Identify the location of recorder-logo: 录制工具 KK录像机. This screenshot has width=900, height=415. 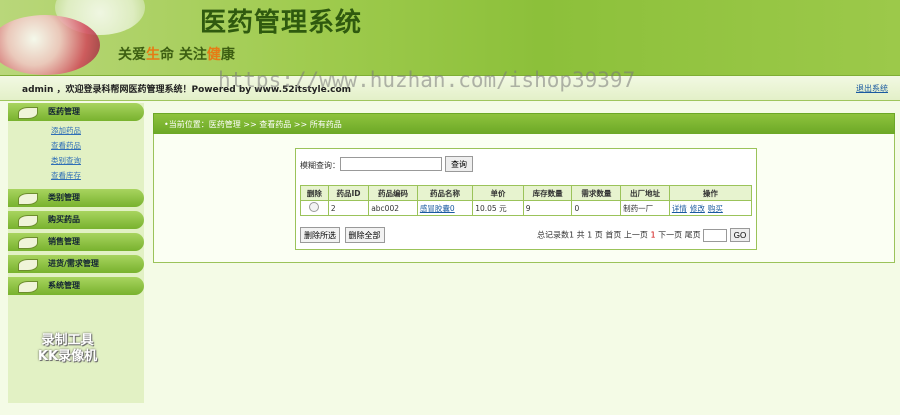
(67, 348).